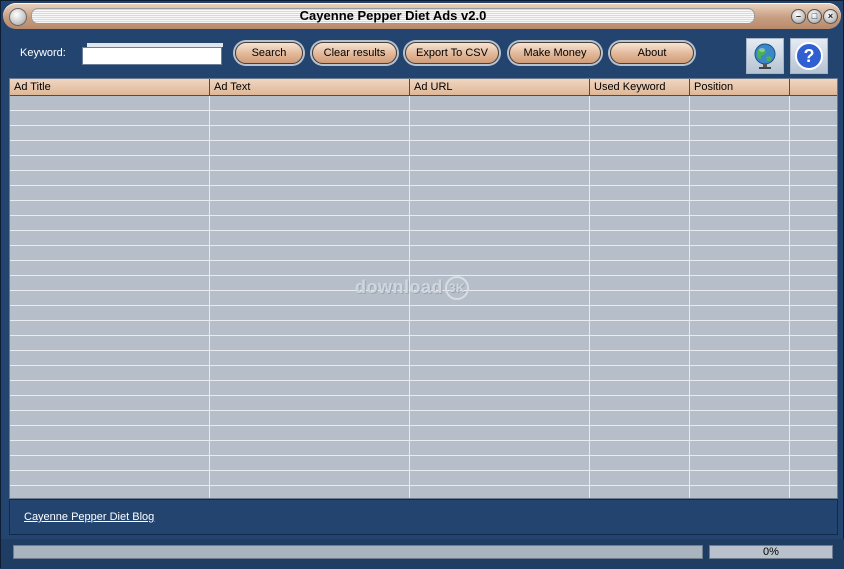  I want to click on keyword-input, so click(152, 56).